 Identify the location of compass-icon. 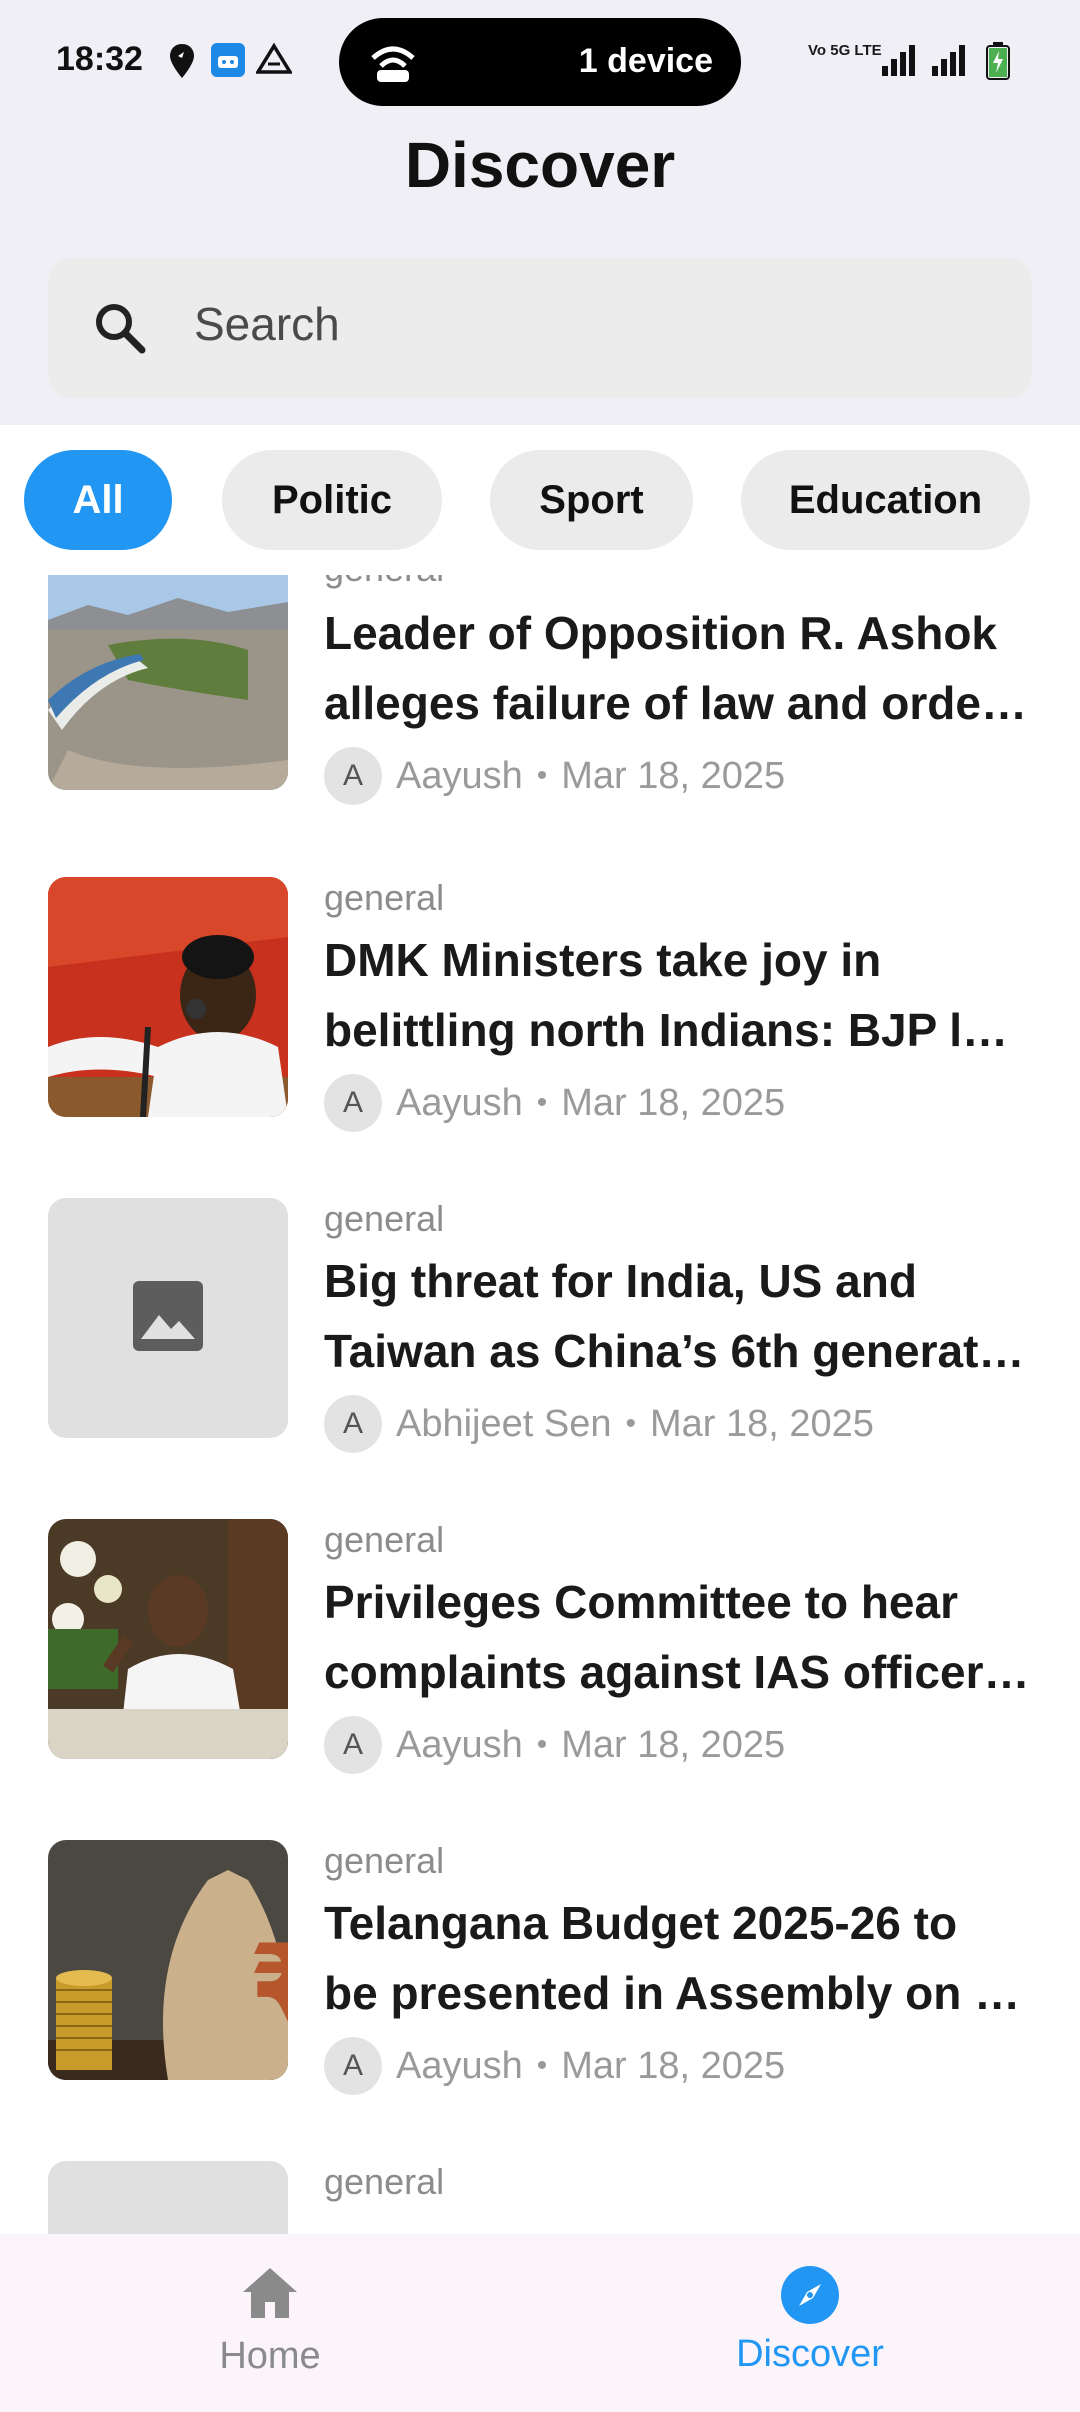
(810, 2298).